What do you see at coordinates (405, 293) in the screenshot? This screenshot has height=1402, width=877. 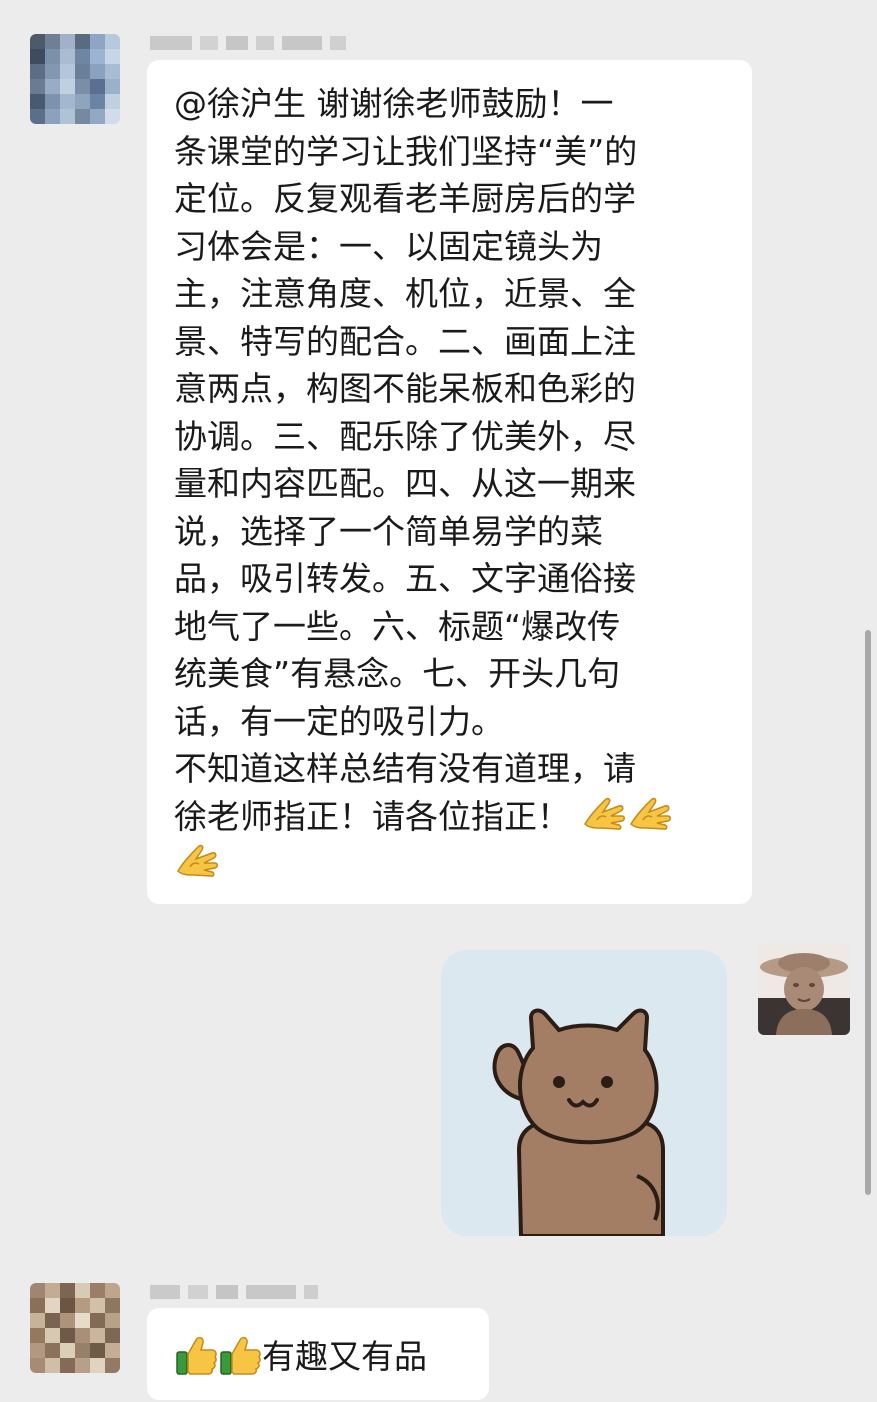 I see `message-line: 主，注意角度、机位，近景、全` at bounding box center [405, 293].